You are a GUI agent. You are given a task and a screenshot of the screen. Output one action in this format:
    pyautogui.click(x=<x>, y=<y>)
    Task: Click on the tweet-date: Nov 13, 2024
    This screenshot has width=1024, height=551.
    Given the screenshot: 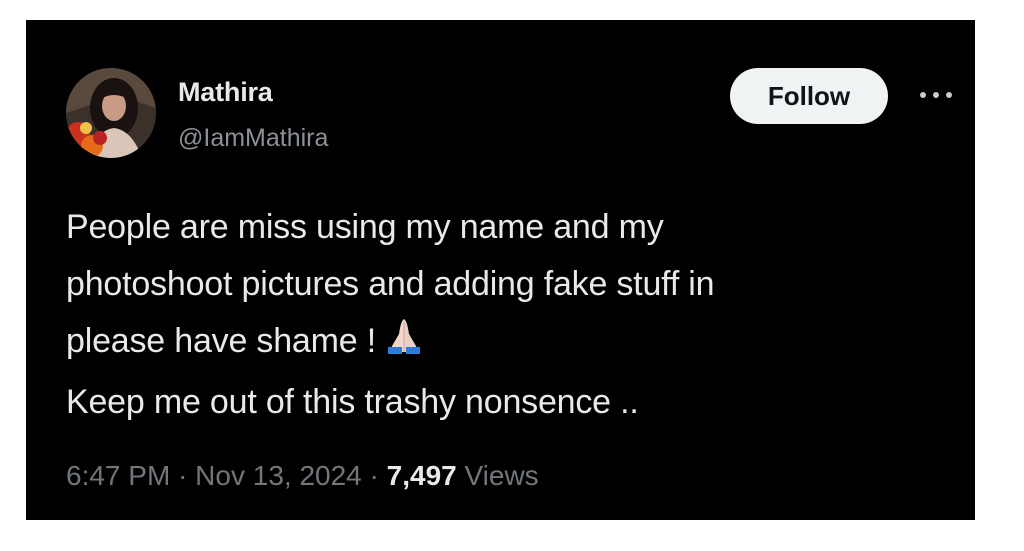 What is the action you would take?
    pyautogui.click(x=278, y=475)
    